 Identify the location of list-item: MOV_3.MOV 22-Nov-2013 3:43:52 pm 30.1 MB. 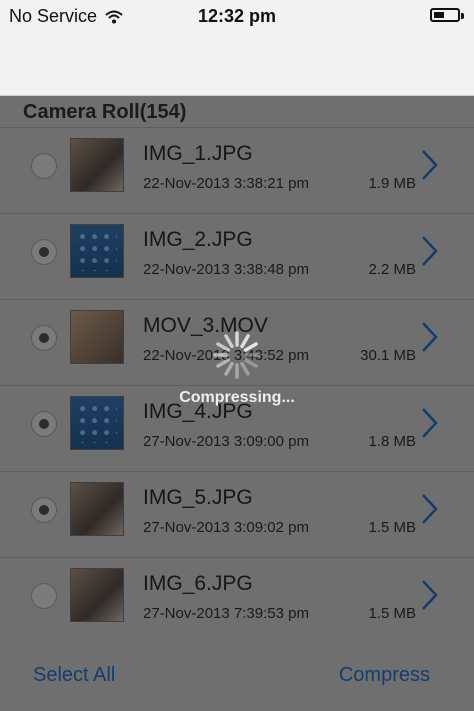
(237, 342).